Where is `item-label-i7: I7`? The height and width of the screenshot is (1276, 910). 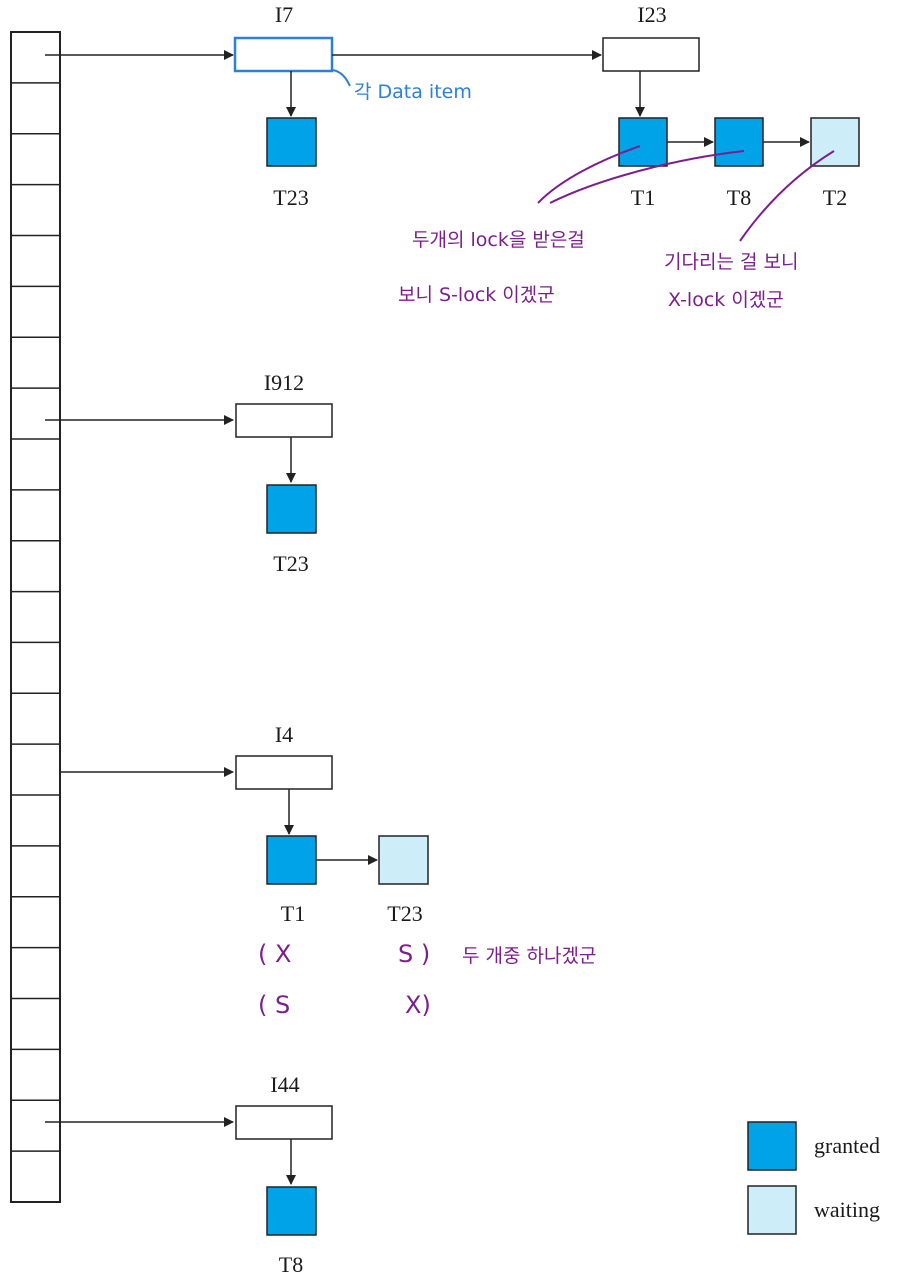 item-label-i7: I7 is located at coordinates (284, 14).